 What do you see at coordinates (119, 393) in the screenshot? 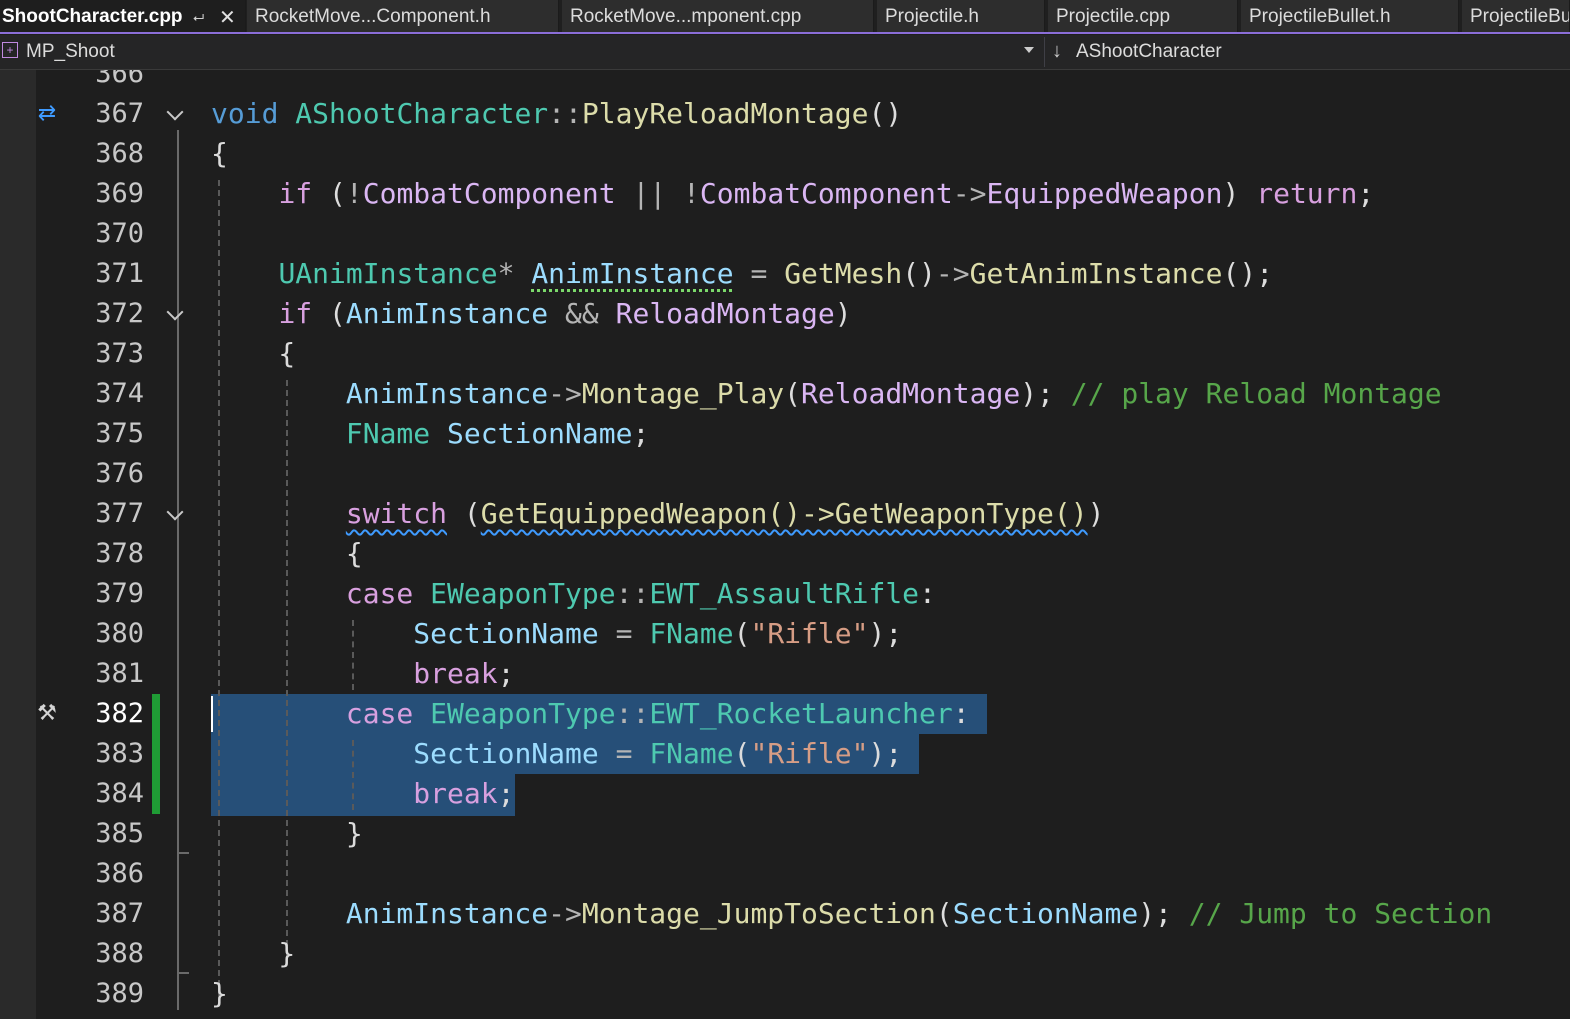
I see `line-number: 374` at bounding box center [119, 393].